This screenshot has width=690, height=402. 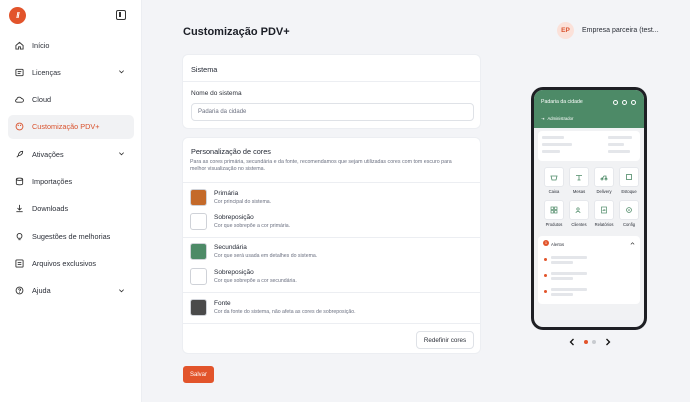 I want to click on carousel-dot-active, so click(x=586, y=342).